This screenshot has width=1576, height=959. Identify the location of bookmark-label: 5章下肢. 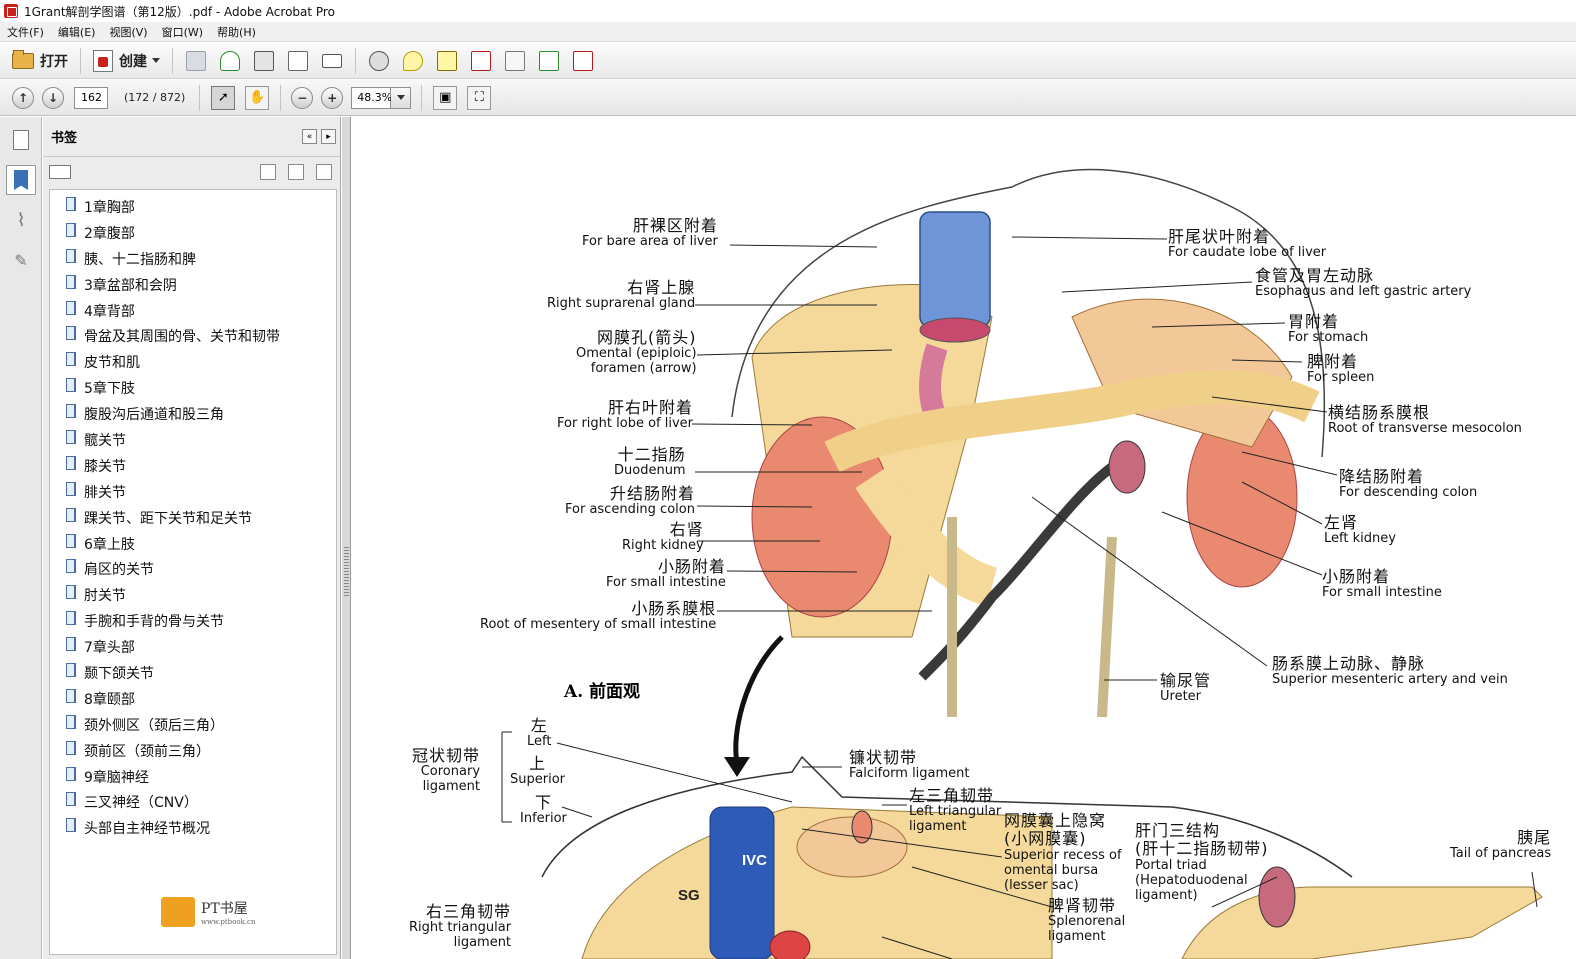
(109, 389).